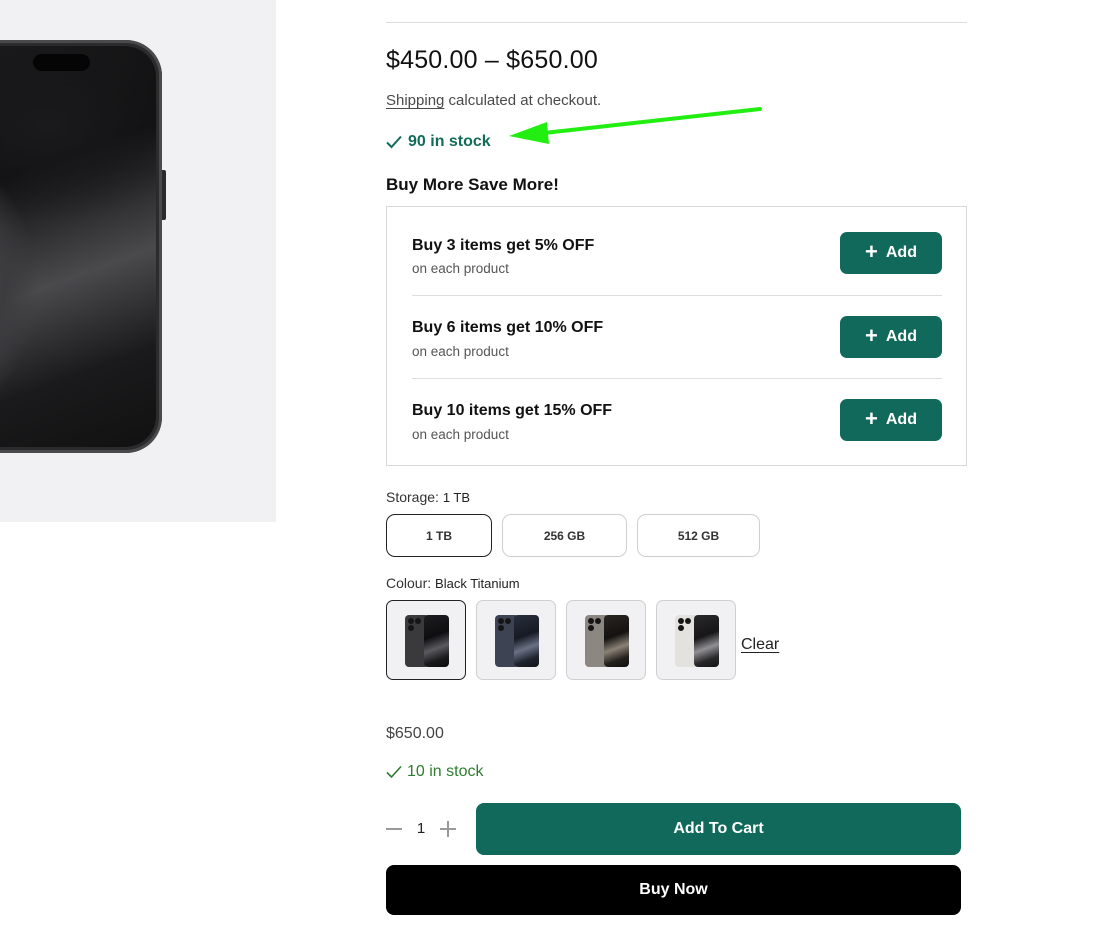  Describe the element at coordinates (448, 829) in the screenshot. I see `increase-quantity-button` at that location.